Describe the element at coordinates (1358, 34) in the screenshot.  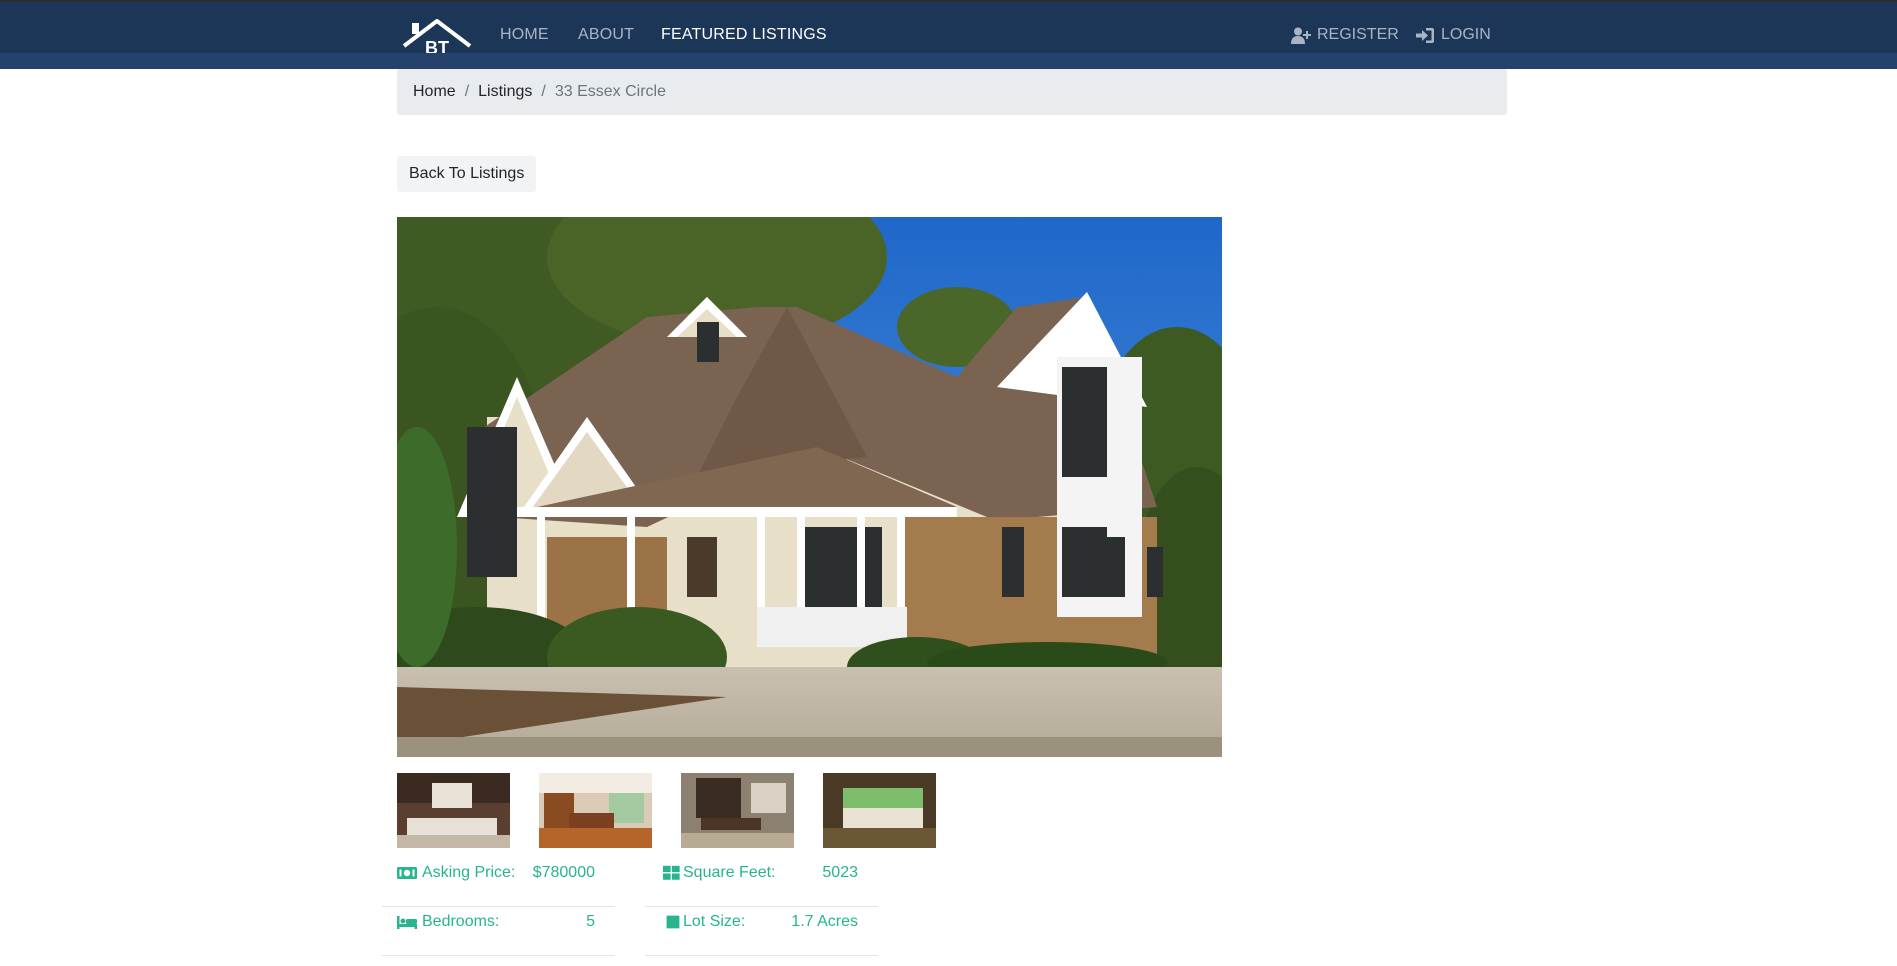
I see `register-label: REGISTER` at that location.